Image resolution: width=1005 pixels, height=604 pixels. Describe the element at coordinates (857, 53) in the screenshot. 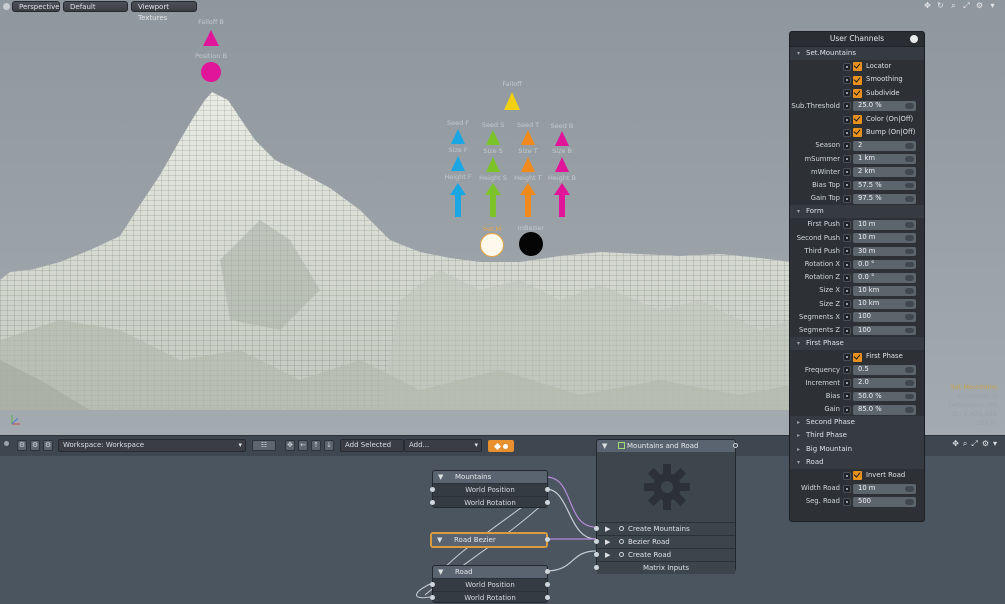

I see `section-header-0: Set.Mountains` at that location.